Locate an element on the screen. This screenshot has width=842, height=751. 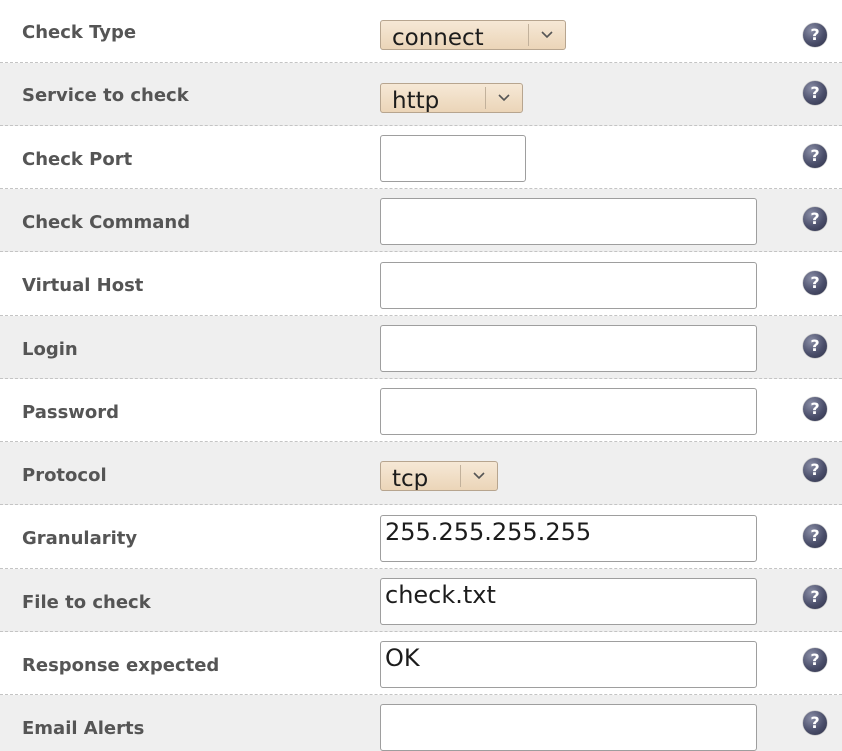
select-value: connect is located at coordinates (438, 37).